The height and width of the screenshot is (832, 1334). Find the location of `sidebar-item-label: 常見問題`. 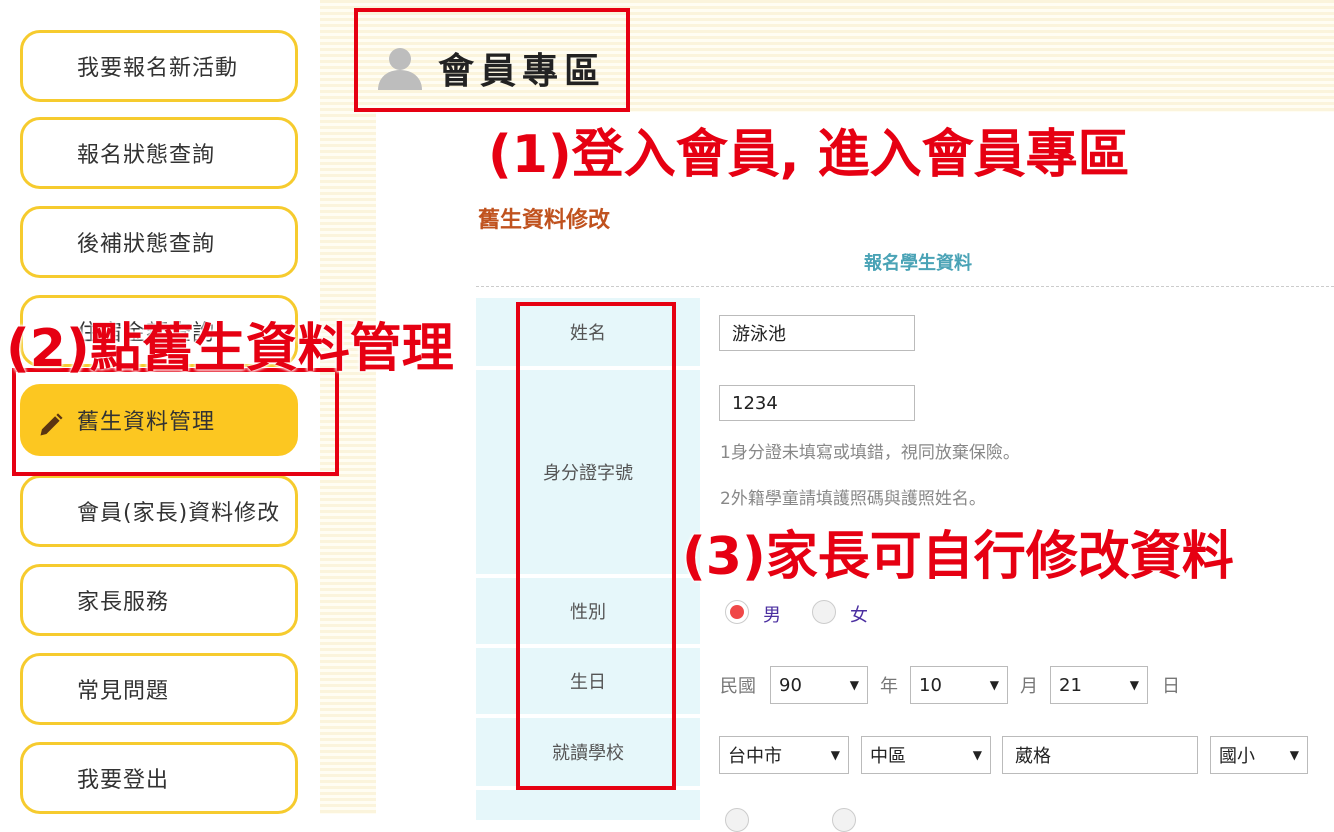

sidebar-item-label: 常見問題 is located at coordinates (123, 691).